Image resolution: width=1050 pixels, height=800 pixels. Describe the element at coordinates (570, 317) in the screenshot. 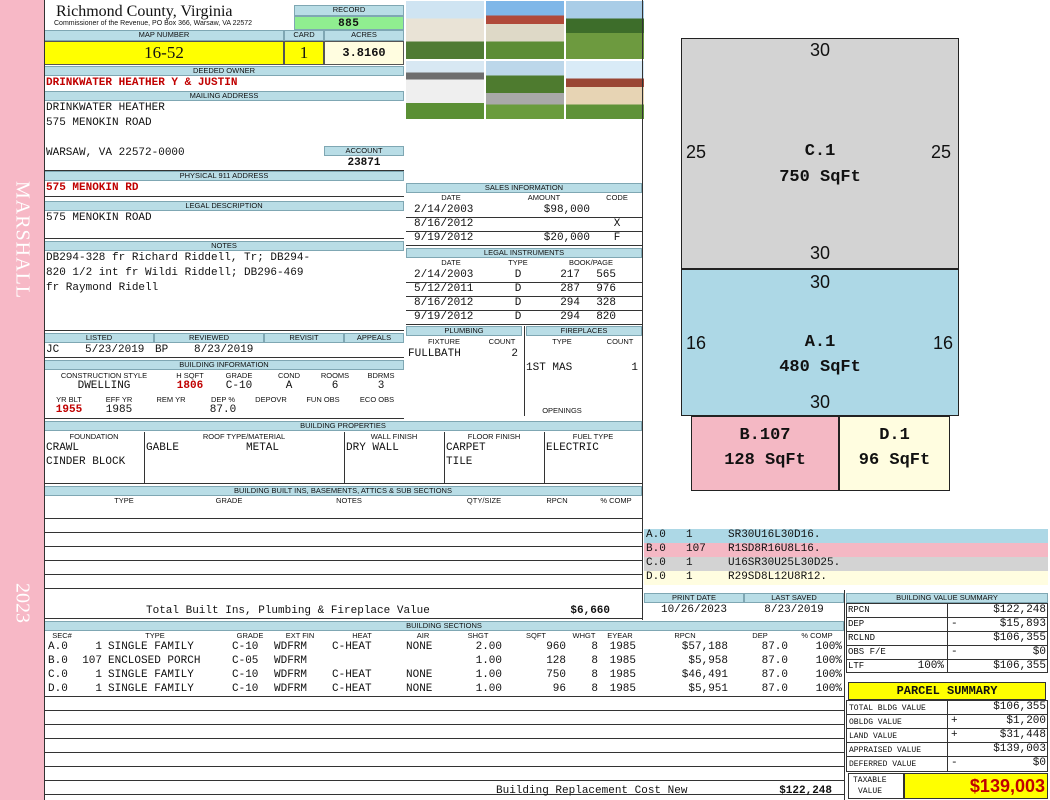

I see `instr-book: 294` at that location.